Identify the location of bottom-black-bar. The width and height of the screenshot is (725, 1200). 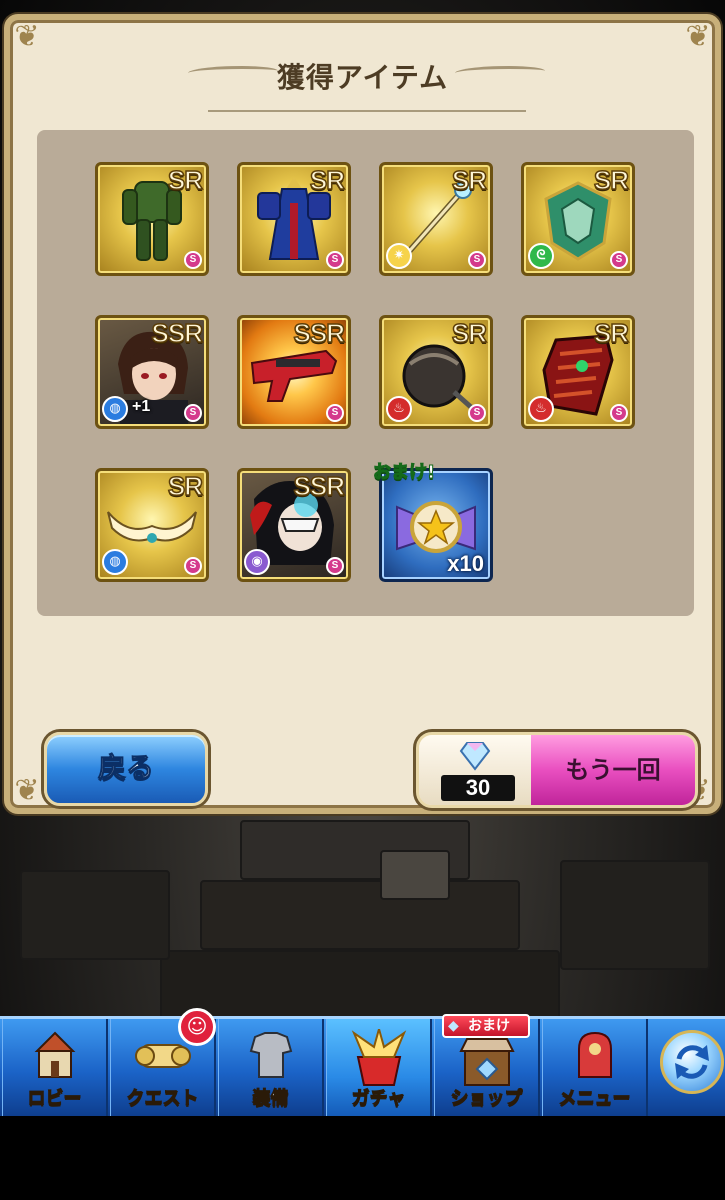
(362, 1158).